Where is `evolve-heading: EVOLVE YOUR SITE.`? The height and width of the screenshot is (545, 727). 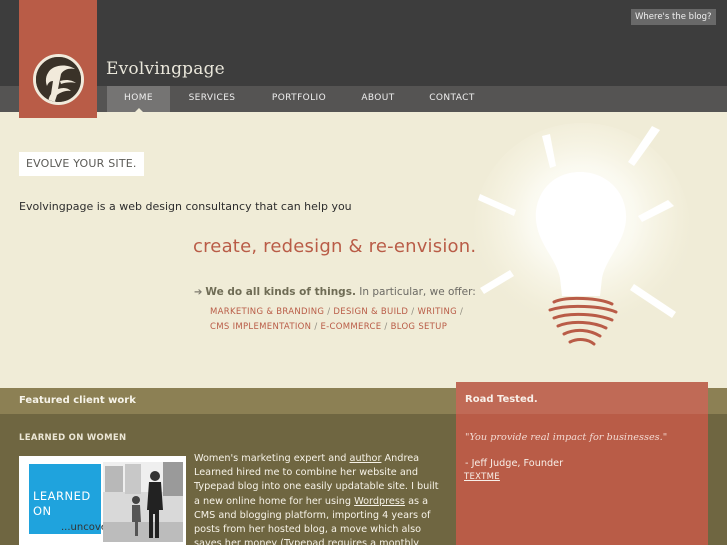 evolve-heading: EVOLVE YOUR SITE. is located at coordinates (81, 164).